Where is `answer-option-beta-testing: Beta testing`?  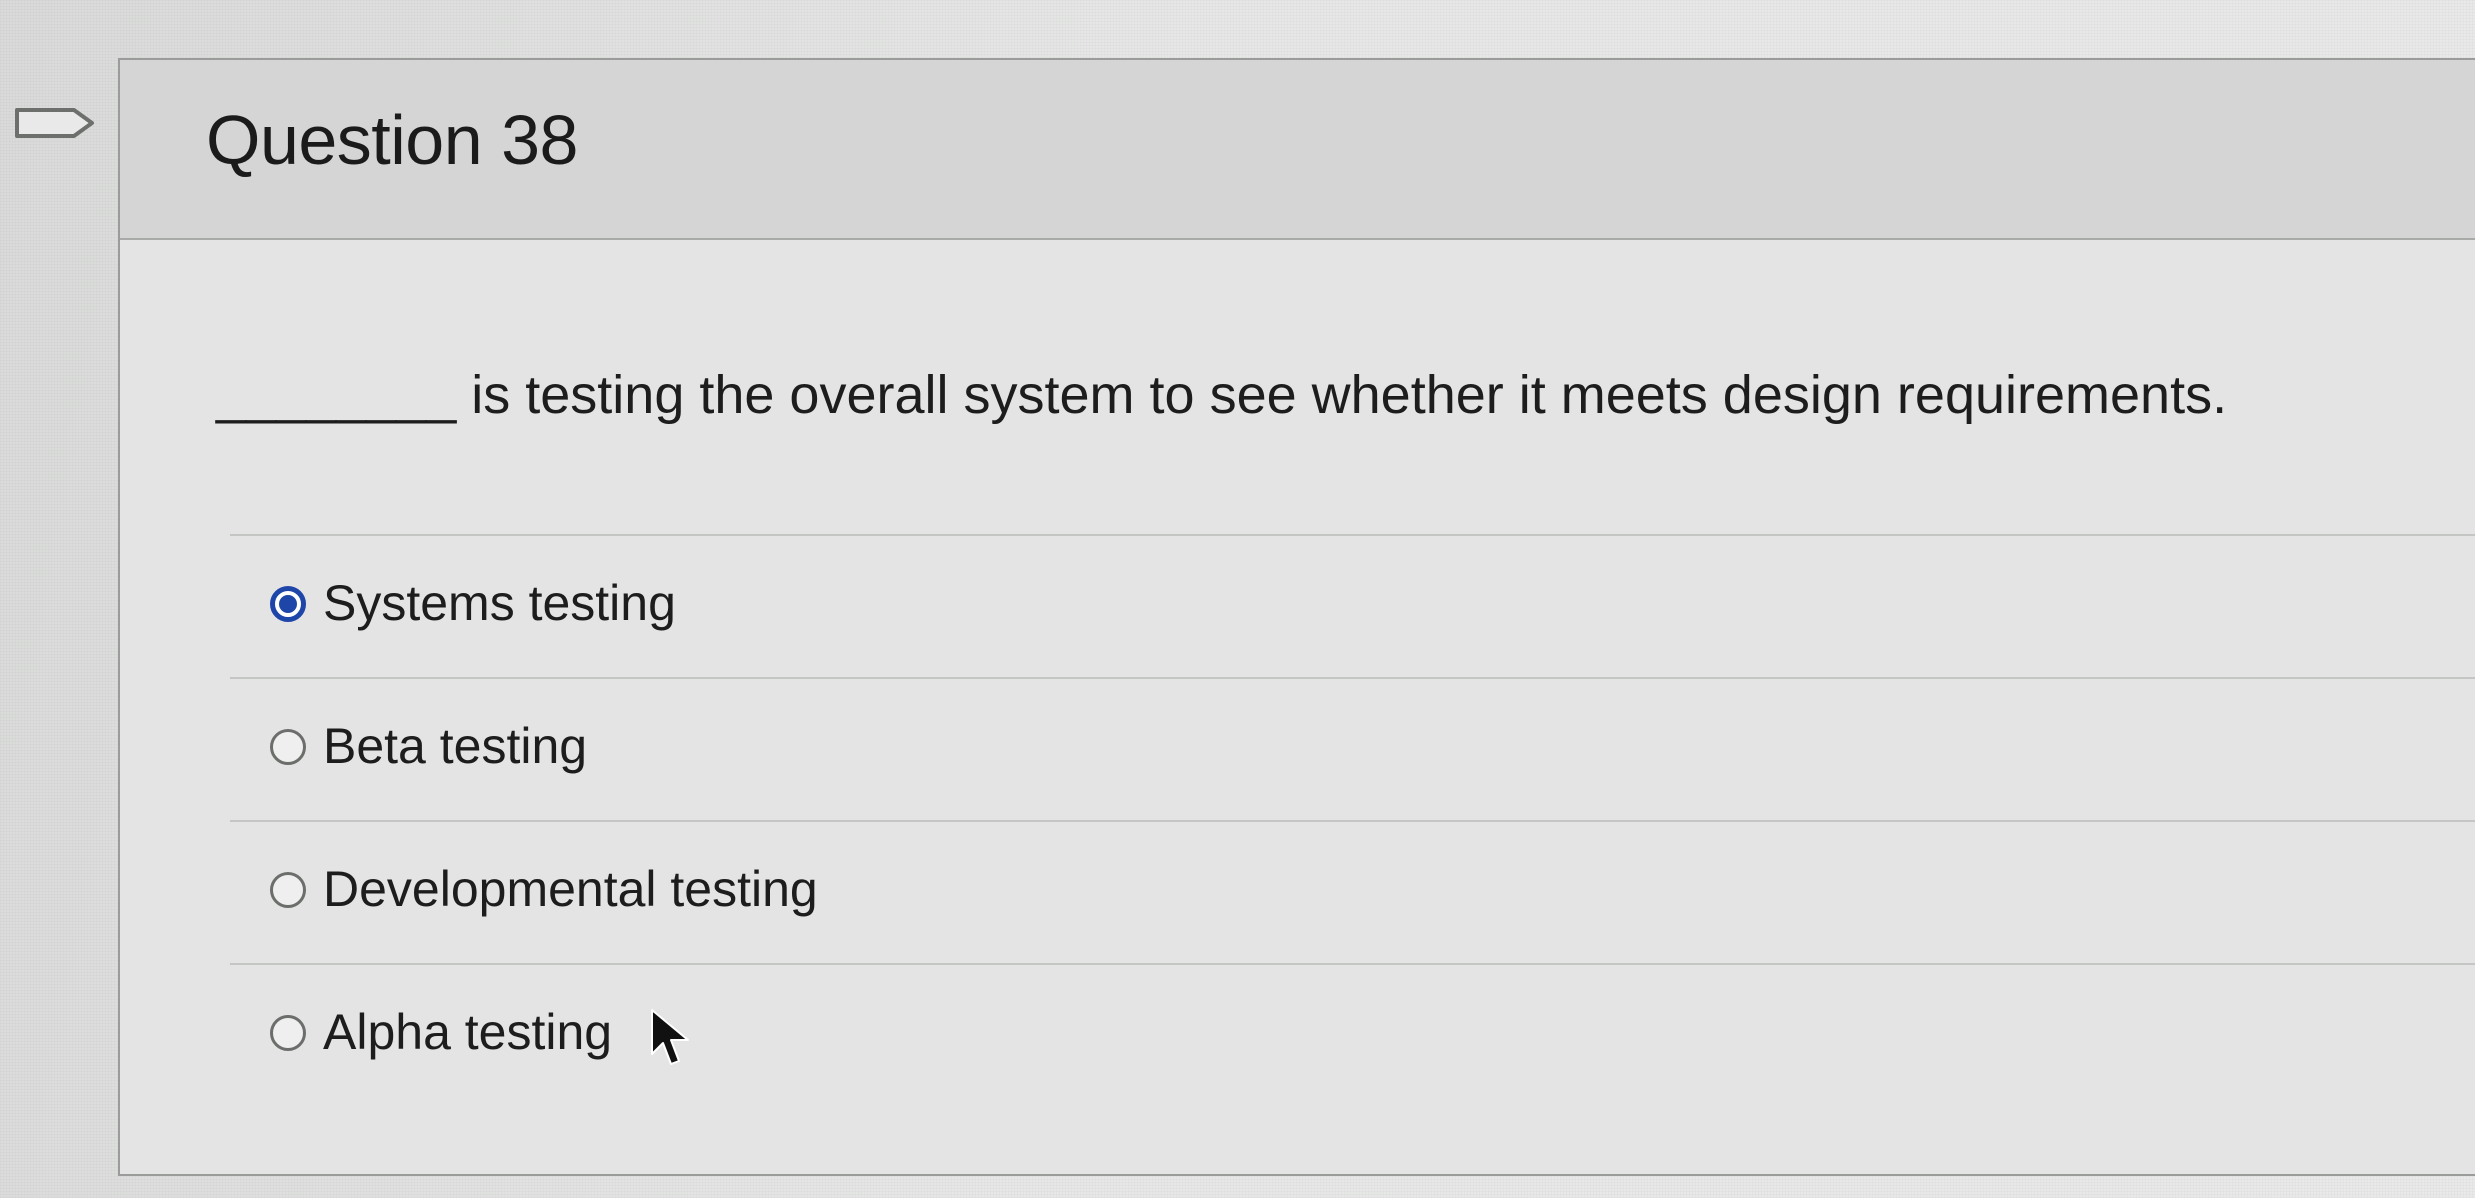 answer-option-beta-testing: Beta testing is located at coordinates (1352, 748).